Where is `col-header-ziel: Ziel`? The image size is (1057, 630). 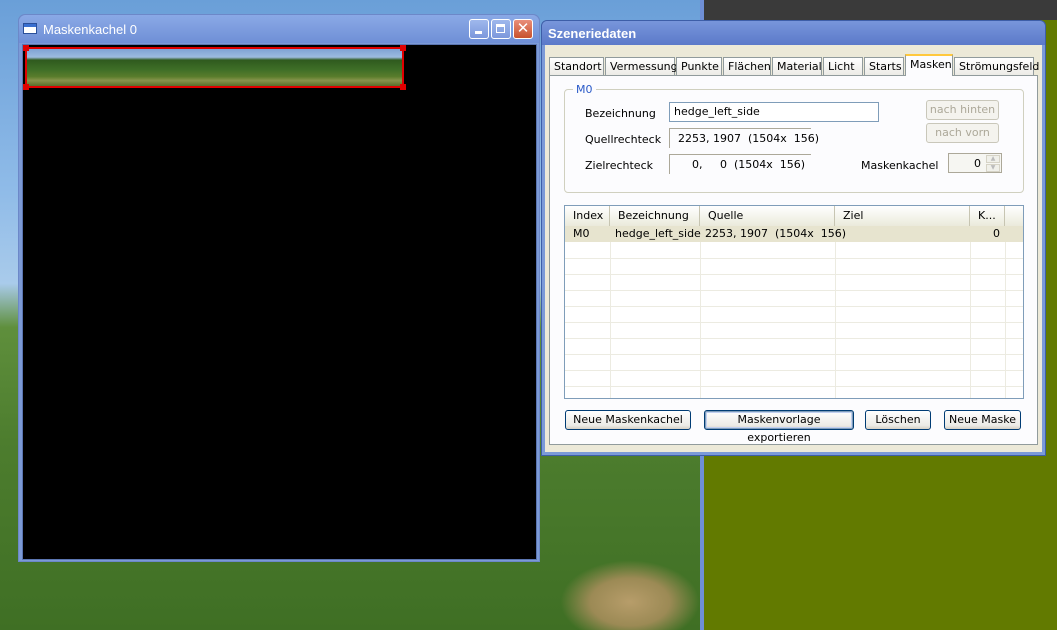
col-header-ziel: Ziel is located at coordinates (902, 216).